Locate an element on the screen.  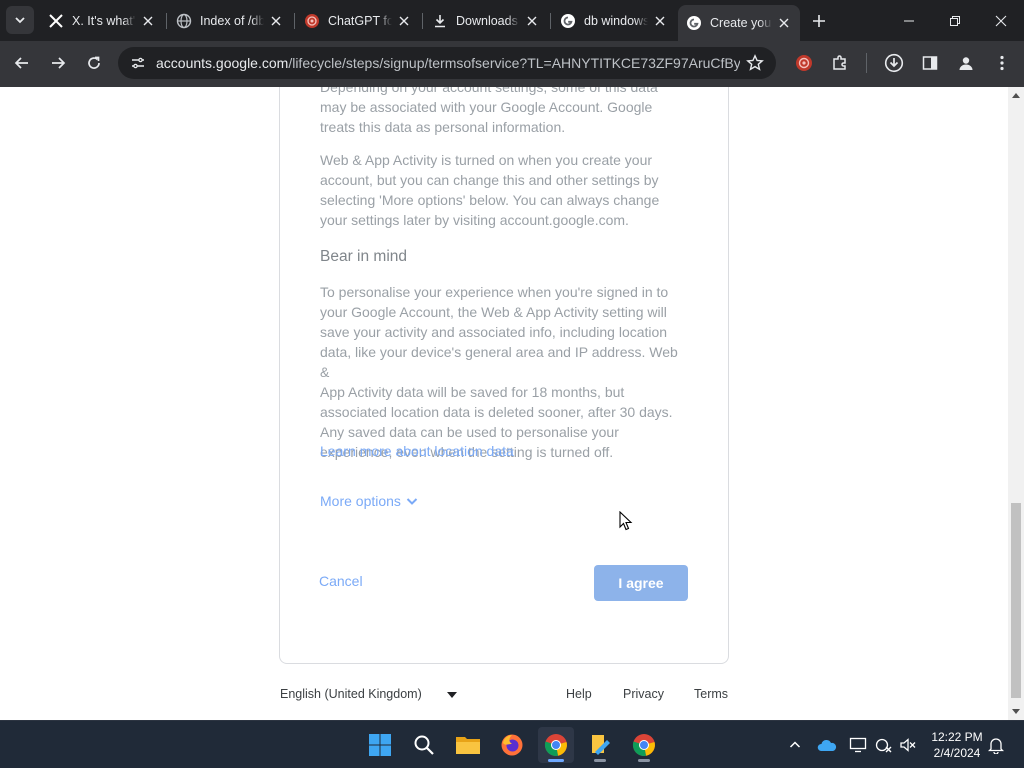
tab-db-windows: db windows is located at coordinates (614, 20).